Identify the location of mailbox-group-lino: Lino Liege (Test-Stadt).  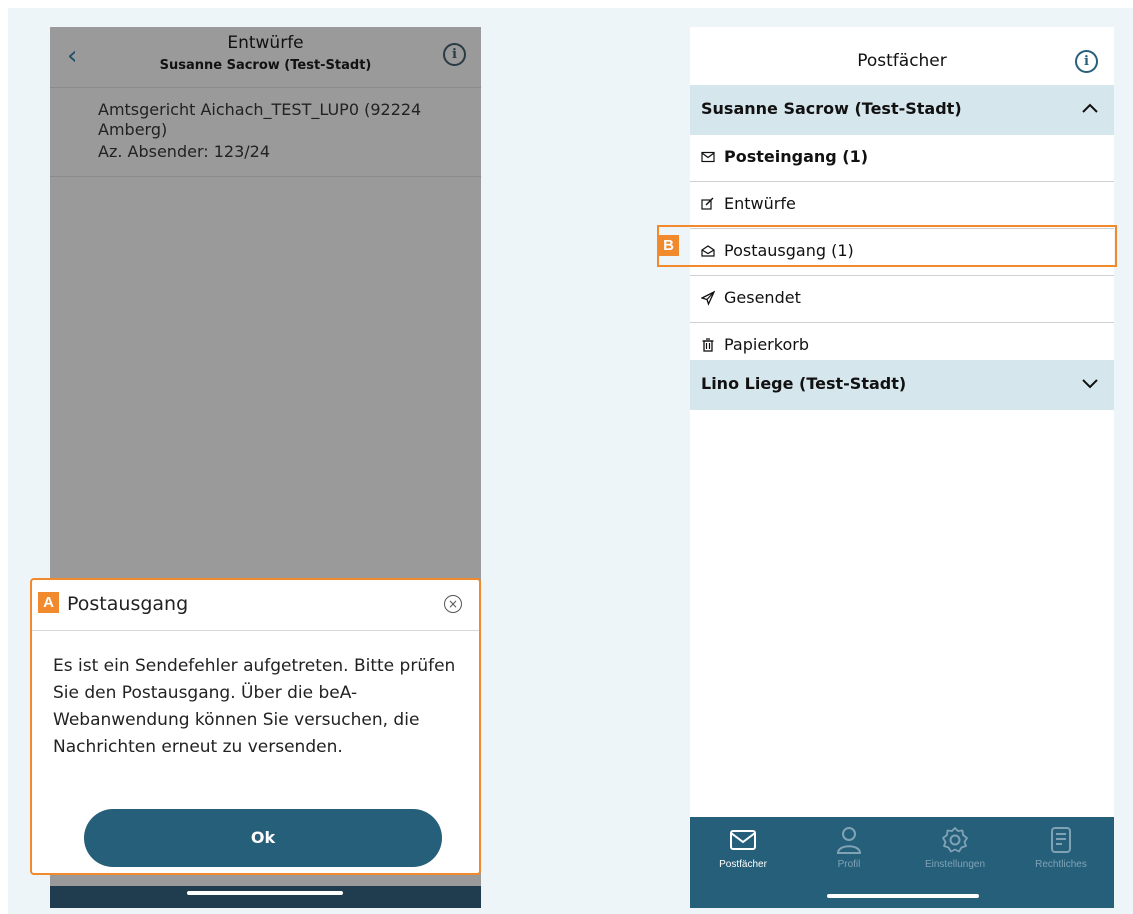
(902, 385).